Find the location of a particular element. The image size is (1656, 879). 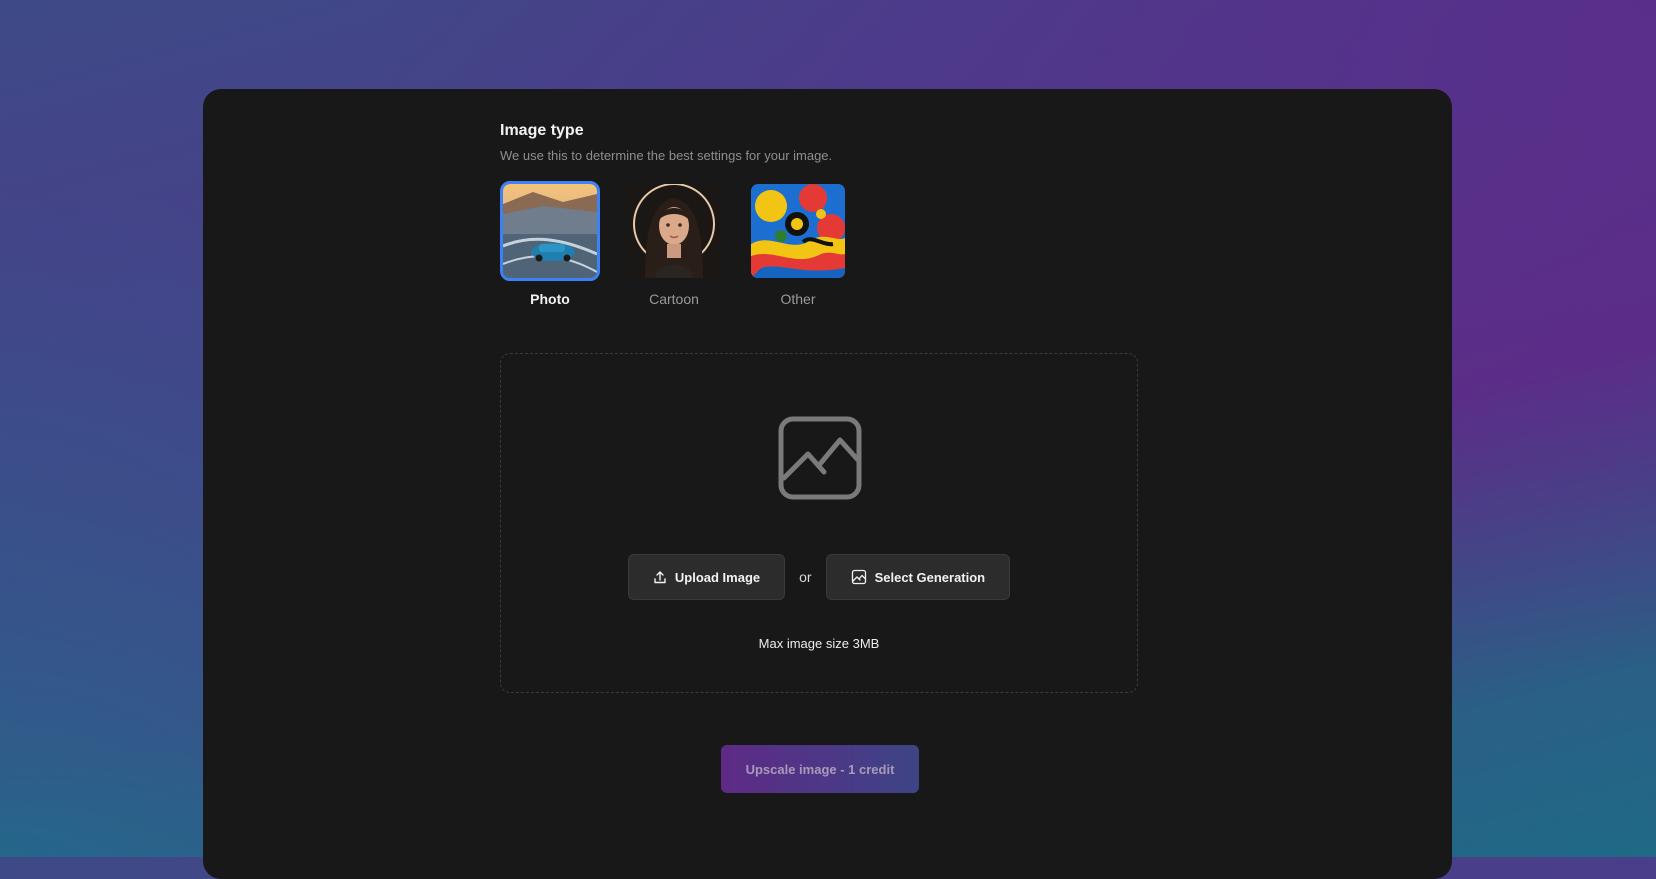

image-type-cartoon: Cartoon is located at coordinates (674, 244).